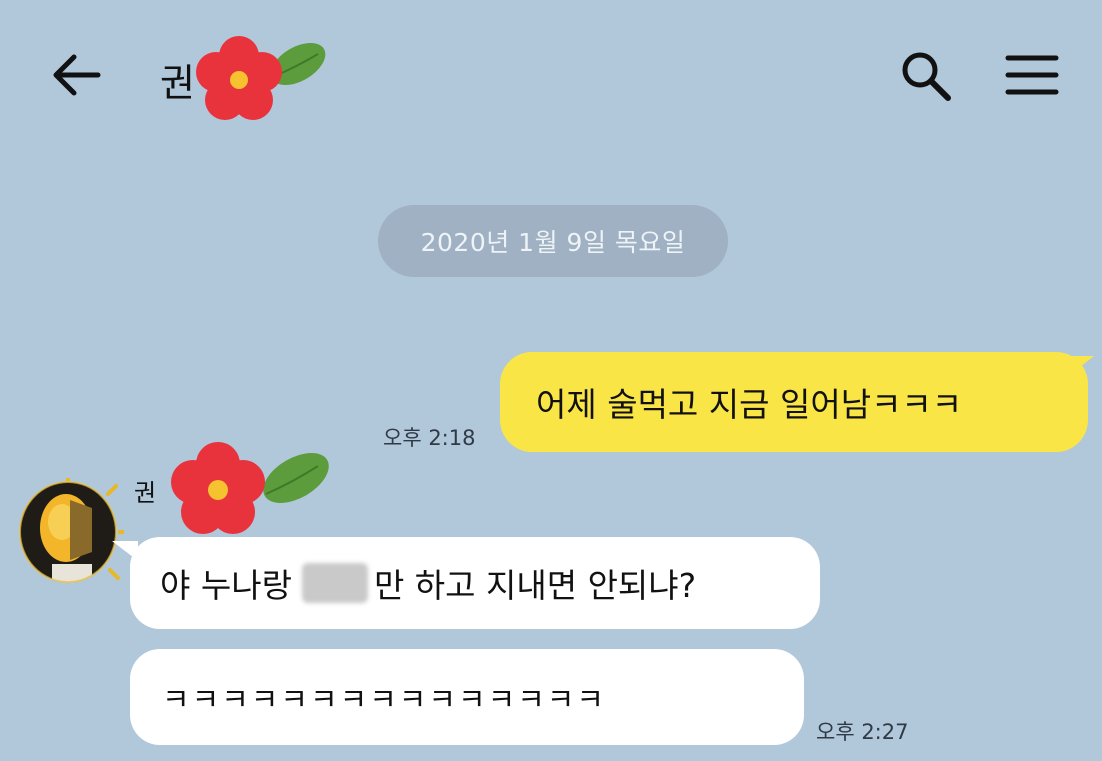 This screenshot has width=1102, height=761. I want to click on sender-name: 권, so click(236, 490).